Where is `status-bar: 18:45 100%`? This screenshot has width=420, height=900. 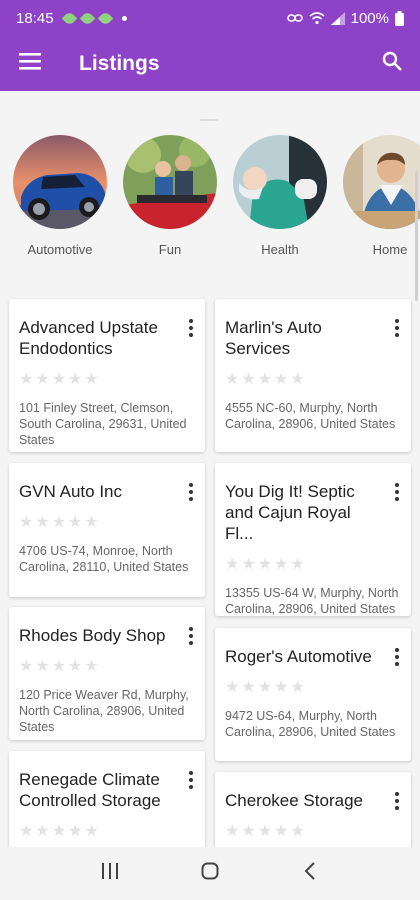 status-bar: 18:45 100% is located at coordinates (210, 18).